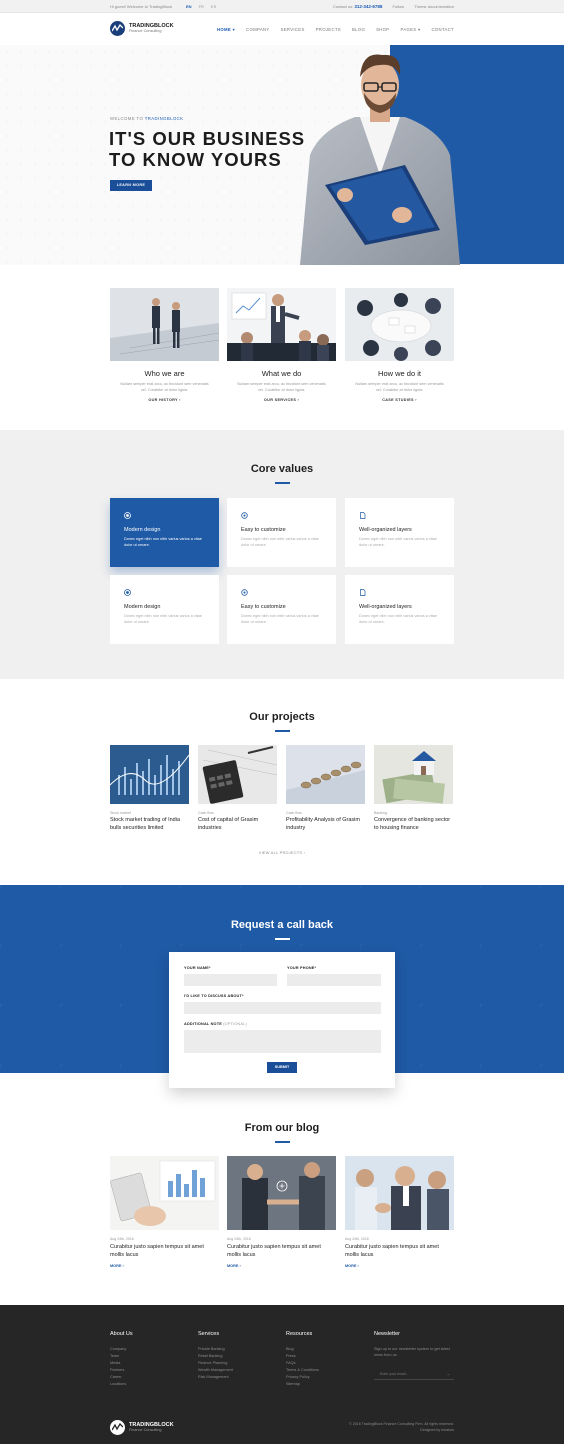 The height and width of the screenshot is (1444, 564). I want to click on site-footer, so click(282, 1374).